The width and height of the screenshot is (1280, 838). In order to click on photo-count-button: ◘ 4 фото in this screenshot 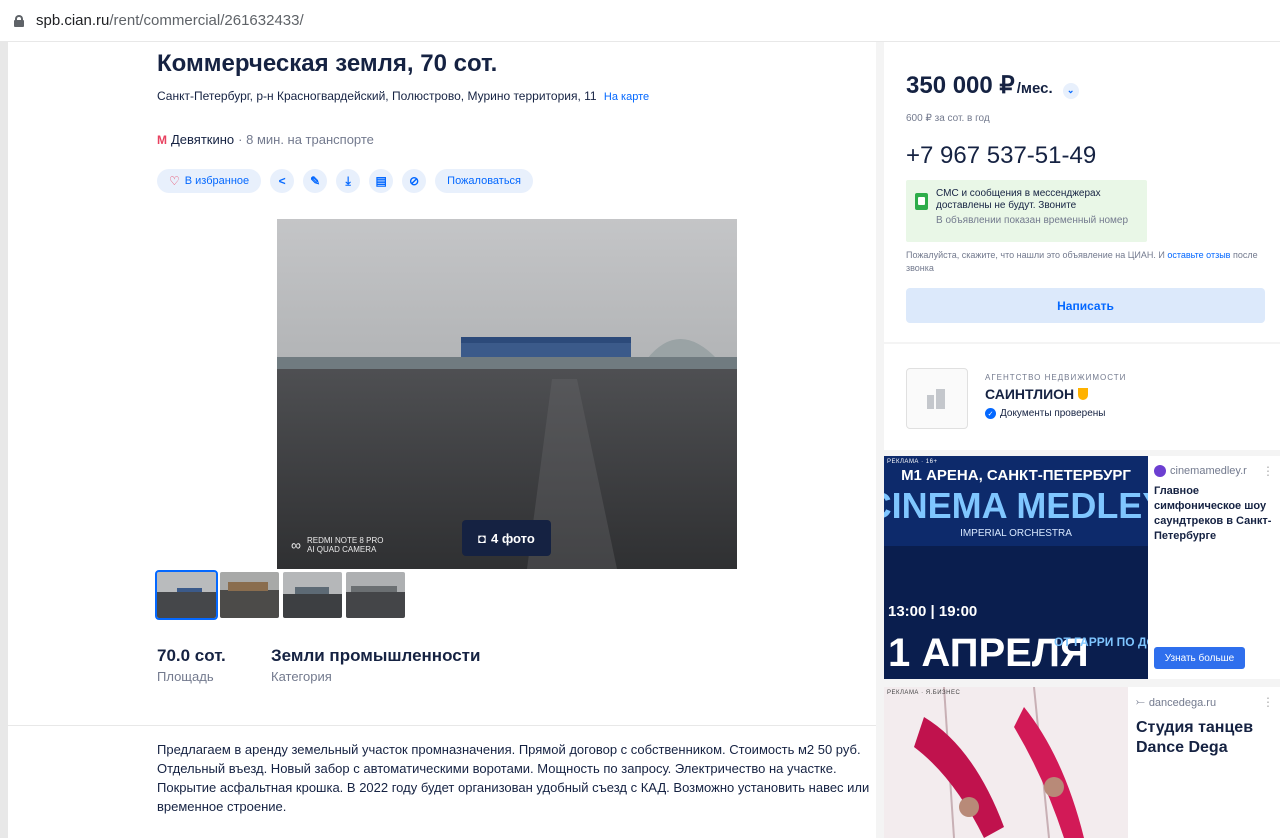, I will do `click(506, 538)`.